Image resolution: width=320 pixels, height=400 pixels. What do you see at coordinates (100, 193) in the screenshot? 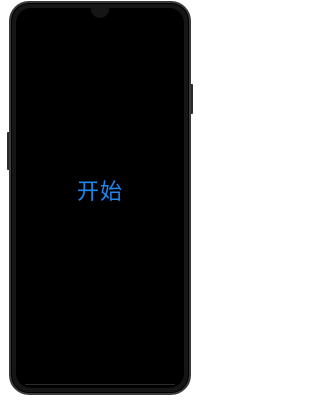
I see `start-button: 开始` at bounding box center [100, 193].